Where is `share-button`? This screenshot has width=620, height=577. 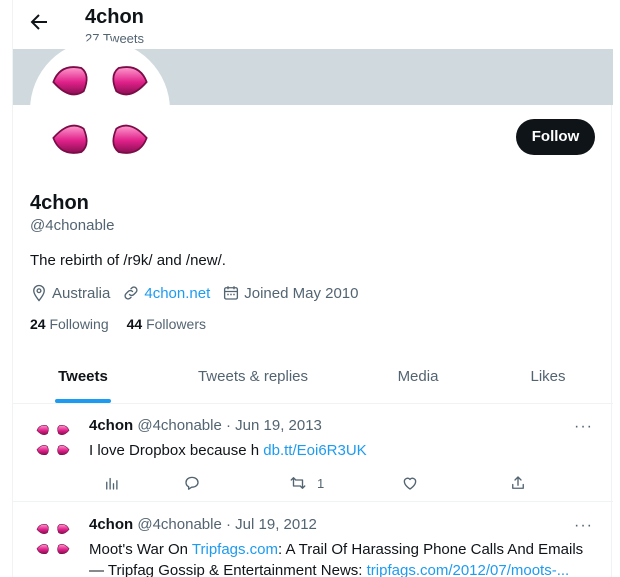
share-button is located at coordinates (518, 483).